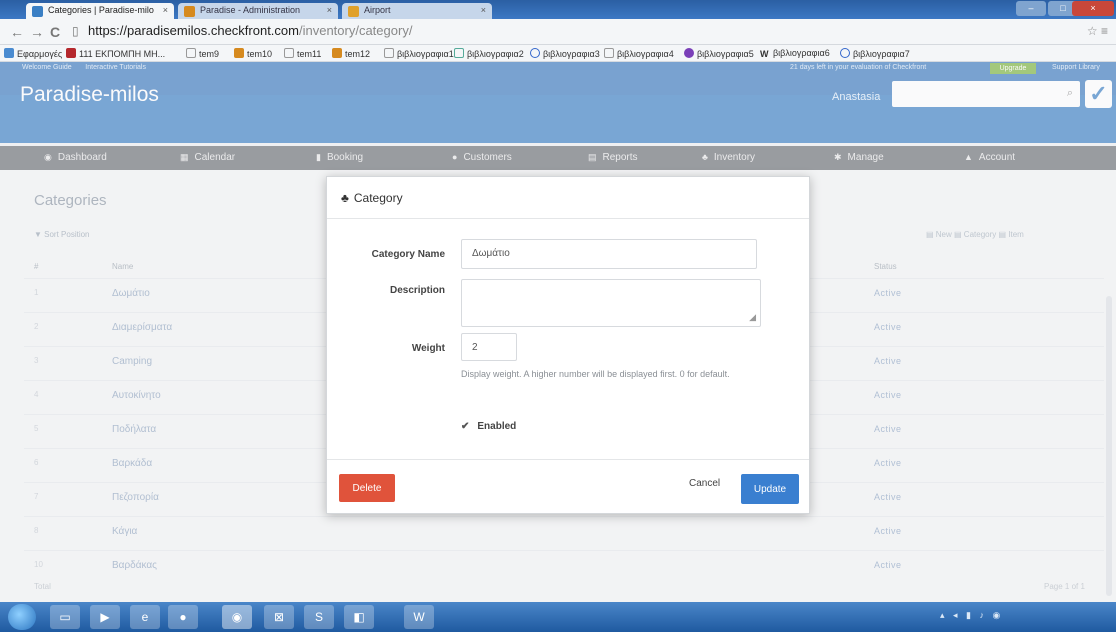 The width and height of the screenshot is (1116, 632). What do you see at coordinates (65, 617) in the screenshot?
I see `explorer-icon: ▭` at bounding box center [65, 617].